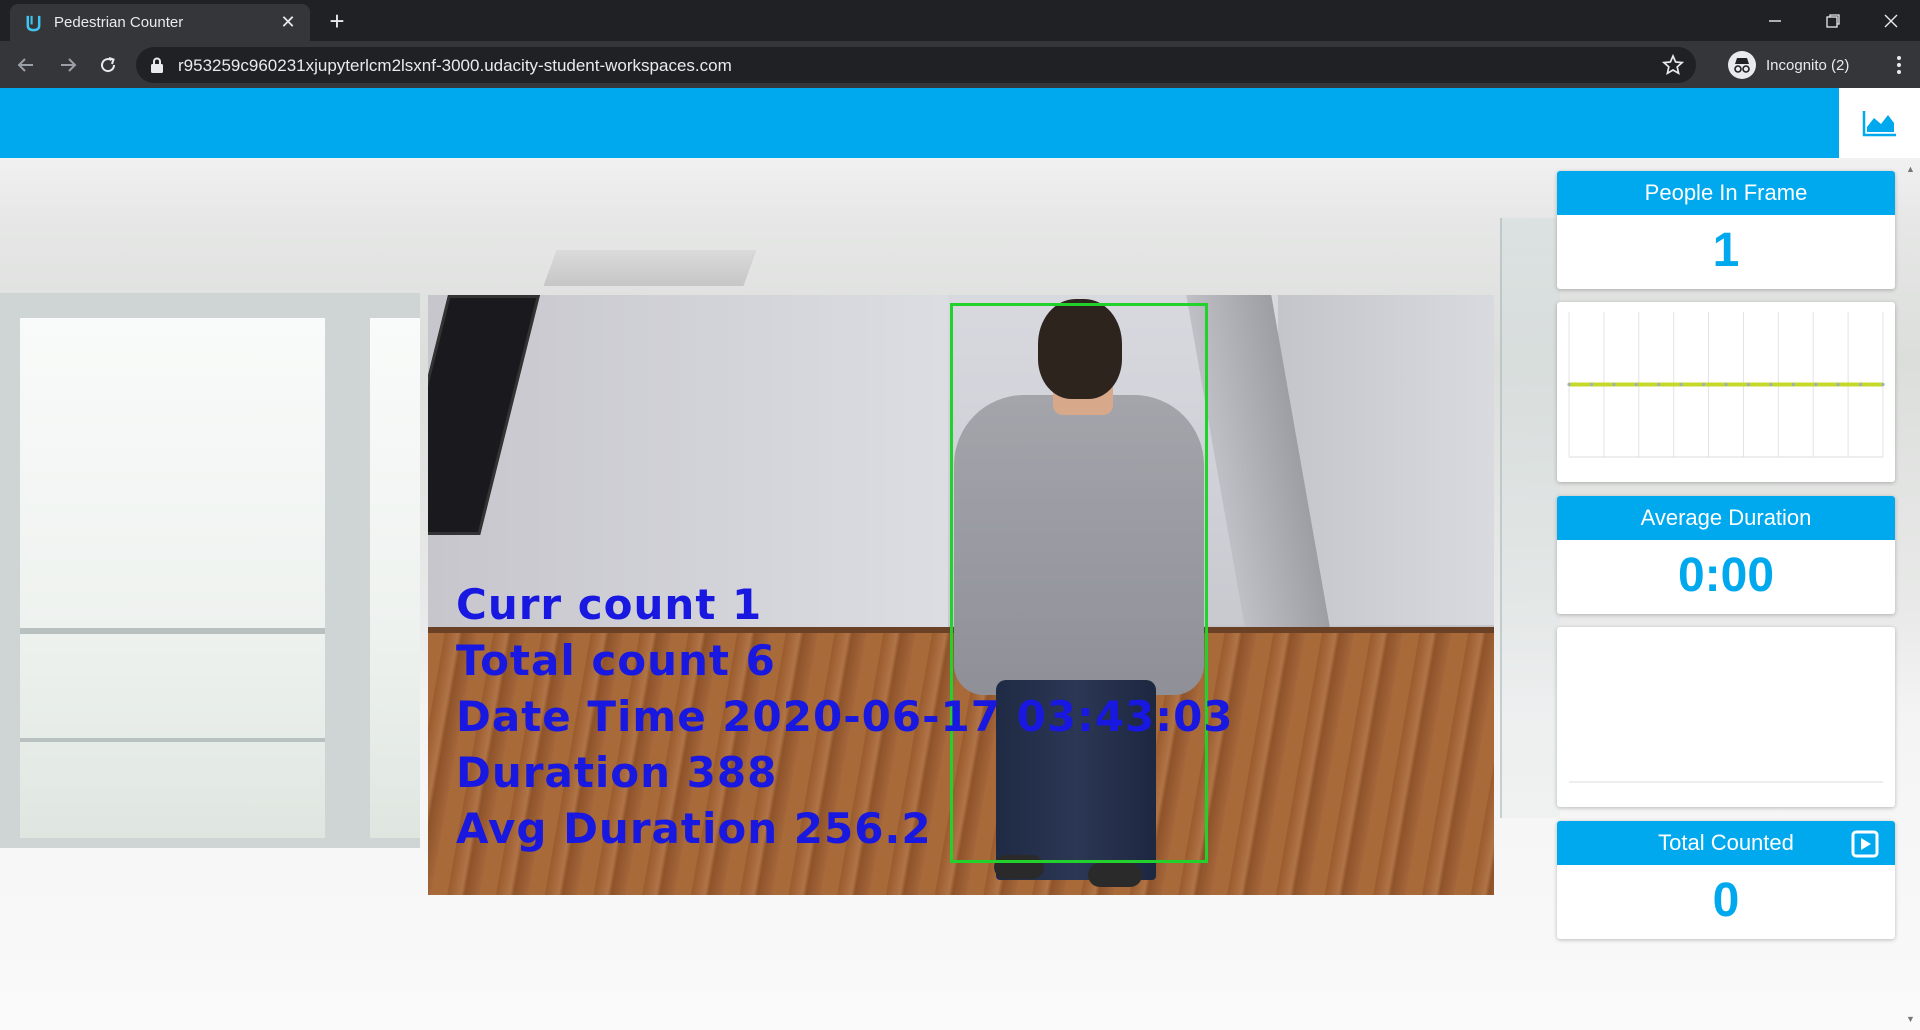  What do you see at coordinates (157, 65) in the screenshot?
I see `lock-icon` at bounding box center [157, 65].